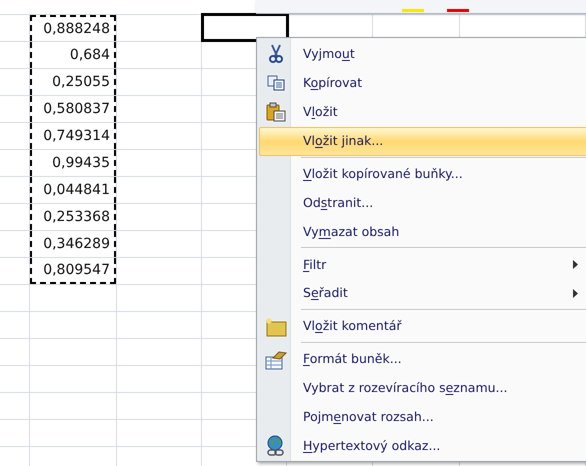 The width and height of the screenshot is (586, 466). I want to click on font-color-icon, so click(413, 10).